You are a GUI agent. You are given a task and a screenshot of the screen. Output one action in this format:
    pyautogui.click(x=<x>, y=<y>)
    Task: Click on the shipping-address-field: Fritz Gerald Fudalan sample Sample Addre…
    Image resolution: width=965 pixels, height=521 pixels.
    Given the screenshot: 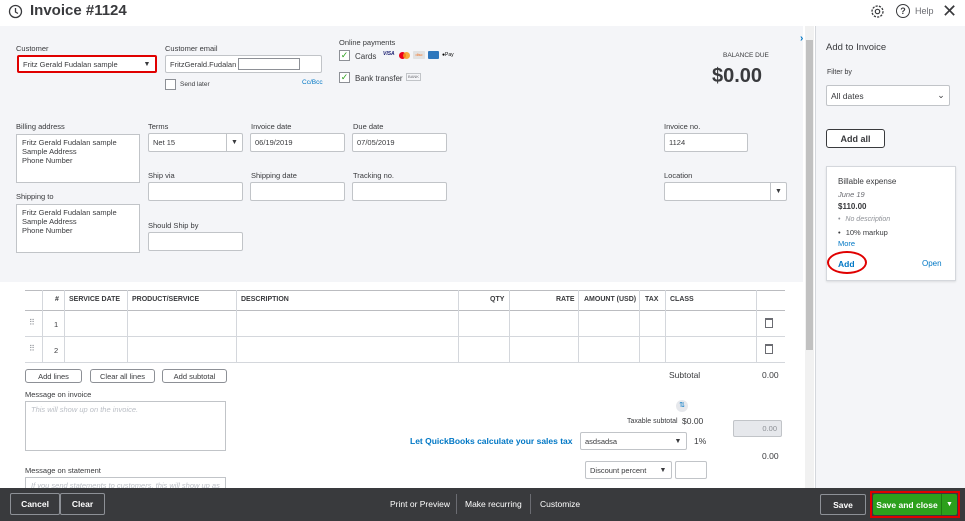 What is the action you would take?
    pyautogui.click(x=78, y=228)
    